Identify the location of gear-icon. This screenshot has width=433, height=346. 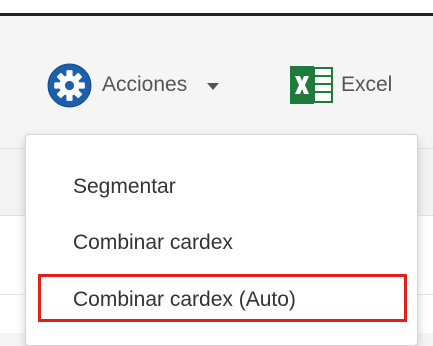
(69, 85).